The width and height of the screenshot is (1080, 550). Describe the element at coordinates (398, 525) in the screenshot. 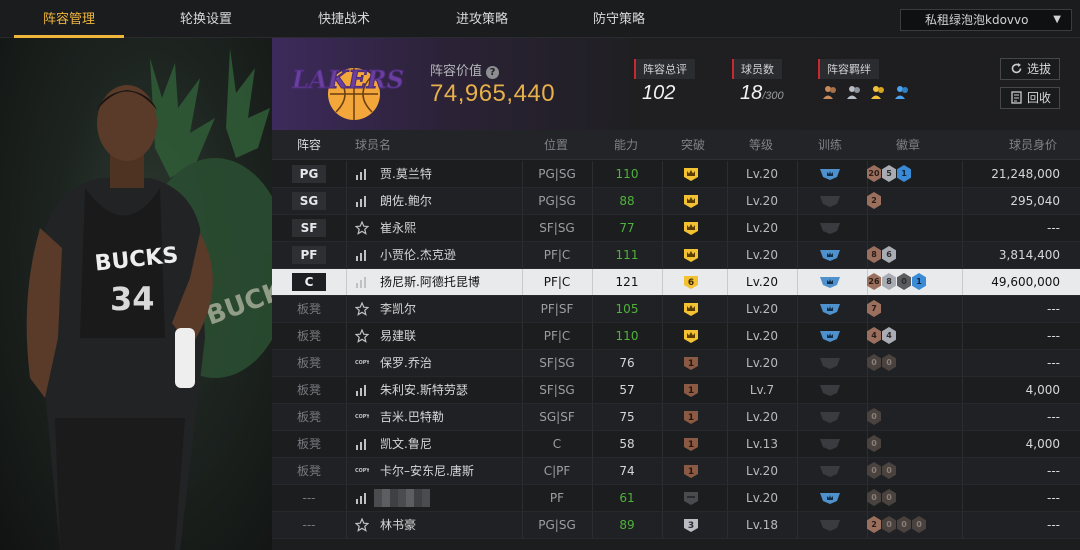

I see `player-name: 林书豪` at that location.